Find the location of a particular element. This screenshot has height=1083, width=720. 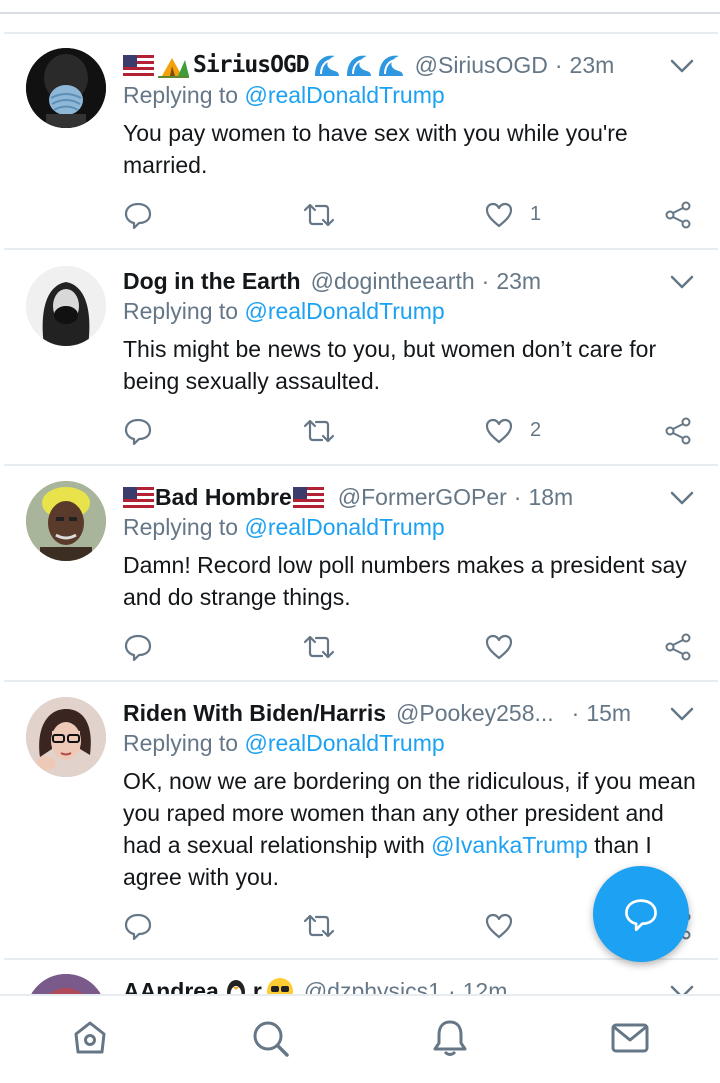

tweet-header: AAndrea r @dzphysics1 · 12m is located at coordinates (315, 984).